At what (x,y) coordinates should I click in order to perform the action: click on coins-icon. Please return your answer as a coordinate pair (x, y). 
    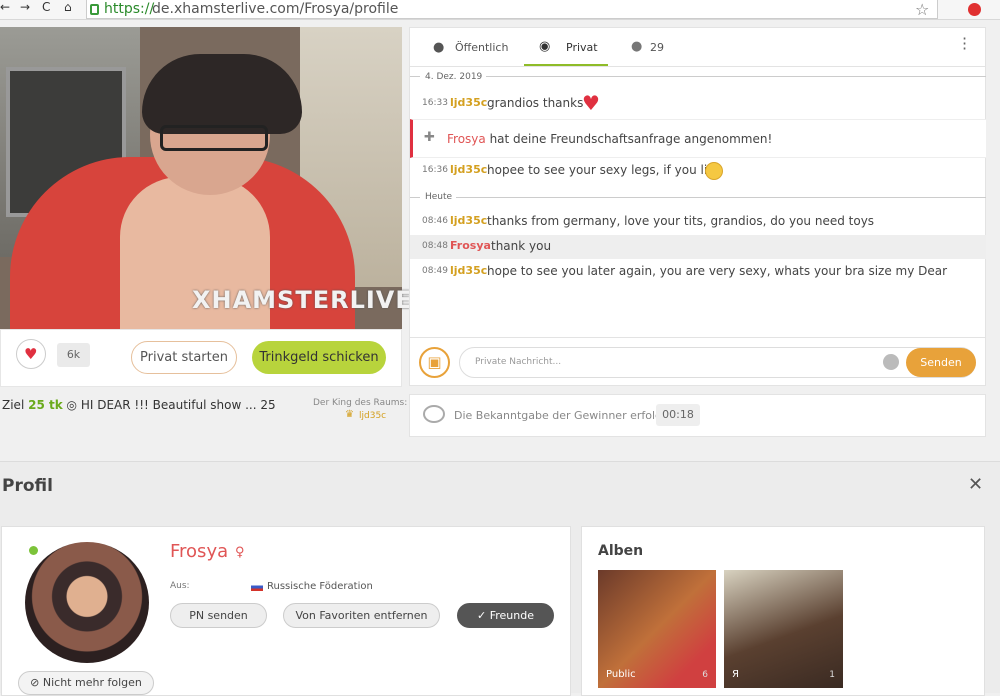
    Looking at the image, I should click on (434, 414).